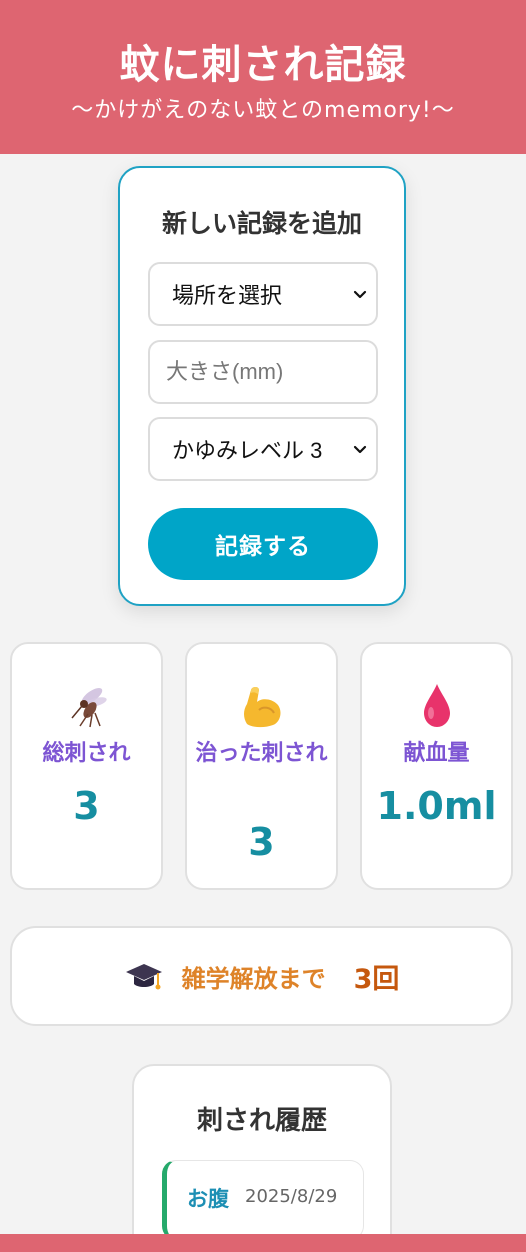 This screenshot has width=526, height=1252. I want to click on blood-drop-icon, so click(436, 705).